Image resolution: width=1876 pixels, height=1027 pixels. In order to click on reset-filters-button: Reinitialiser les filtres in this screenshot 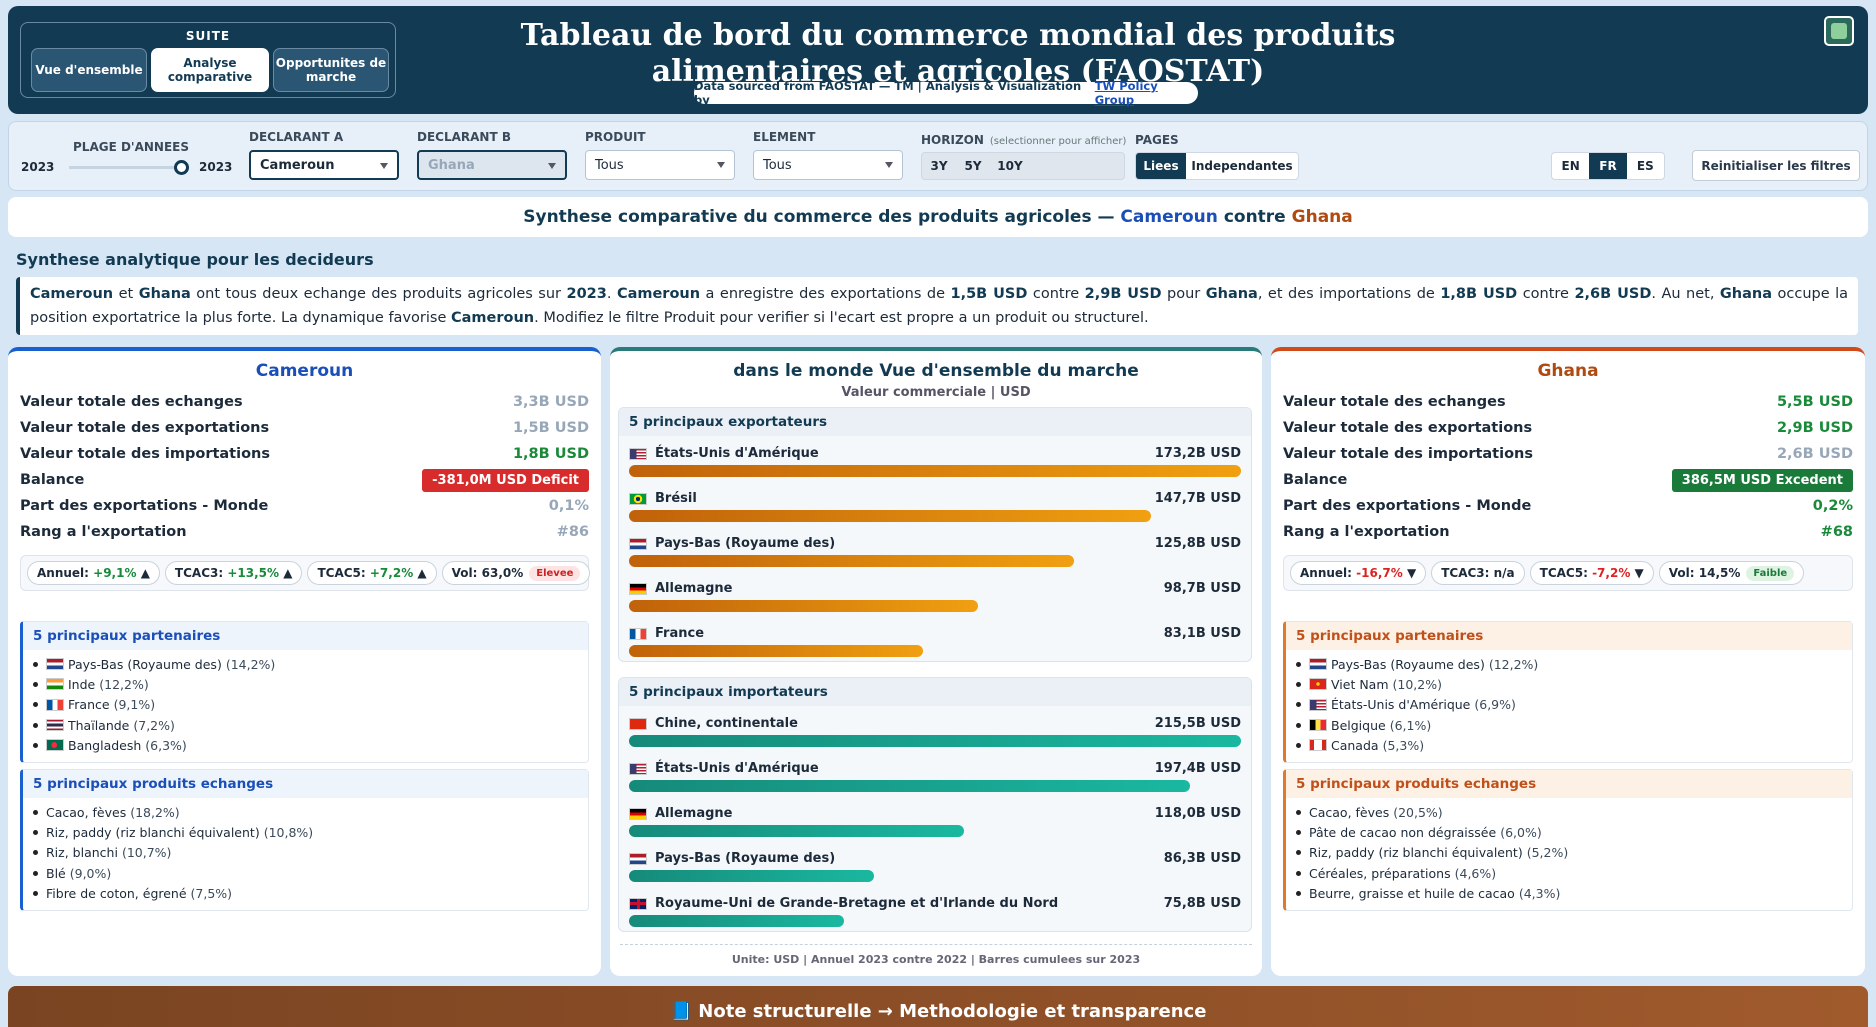, I will do `click(1776, 165)`.